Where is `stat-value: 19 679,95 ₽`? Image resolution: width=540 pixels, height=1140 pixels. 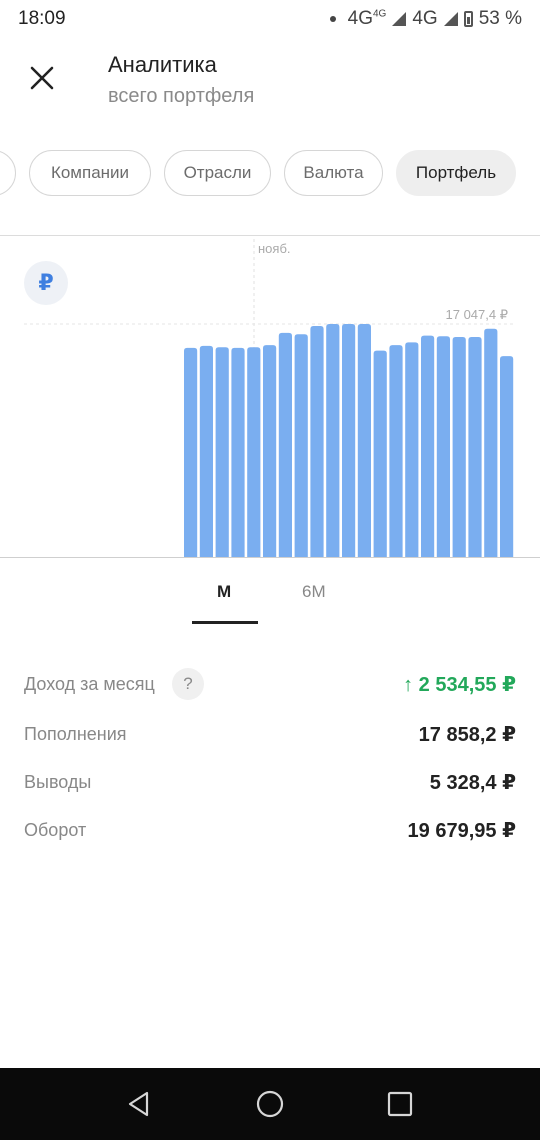 stat-value: 19 679,95 ₽ is located at coordinates (461, 831).